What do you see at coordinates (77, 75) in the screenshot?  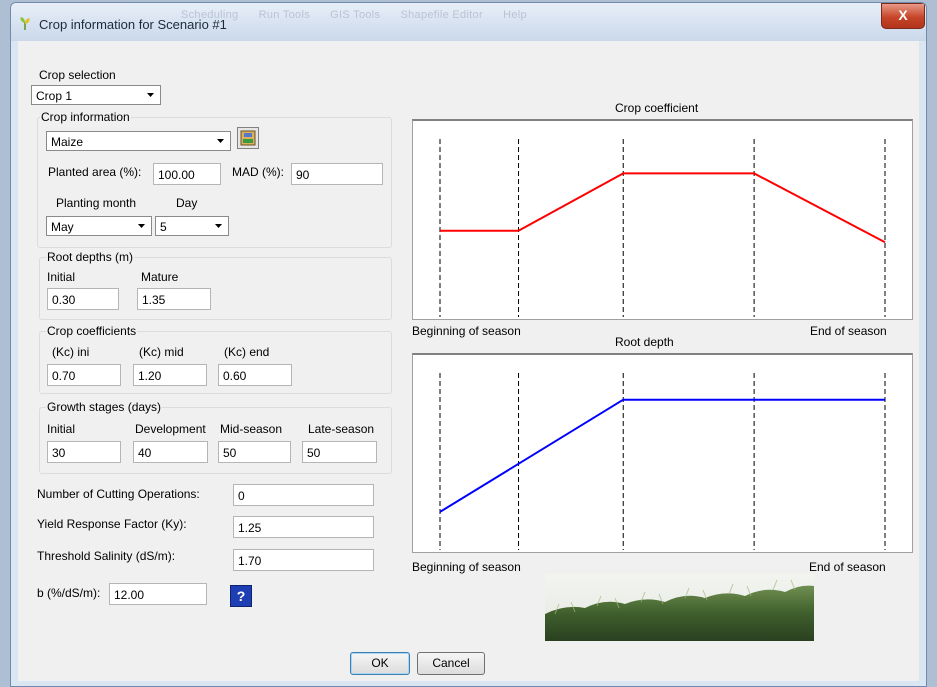 I see `crop-selection-label: Crop selection` at bounding box center [77, 75].